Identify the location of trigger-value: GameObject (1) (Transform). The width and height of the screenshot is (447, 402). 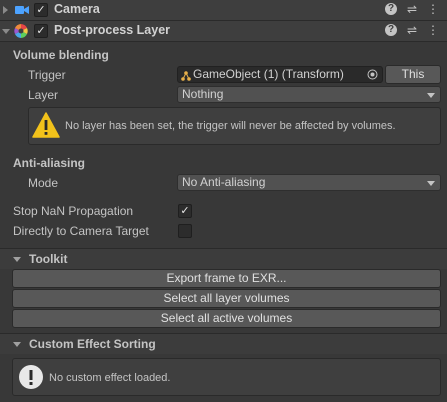
(268, 74).